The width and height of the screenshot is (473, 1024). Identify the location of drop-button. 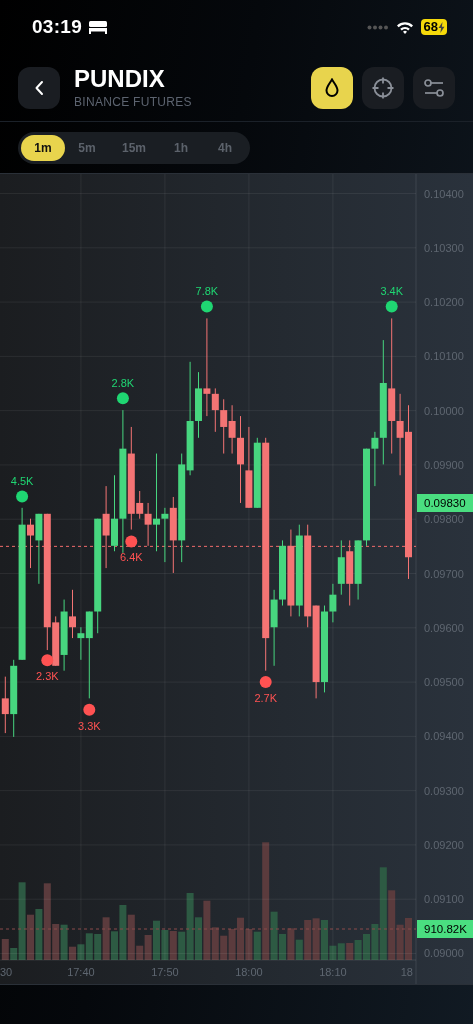
(332, 87).